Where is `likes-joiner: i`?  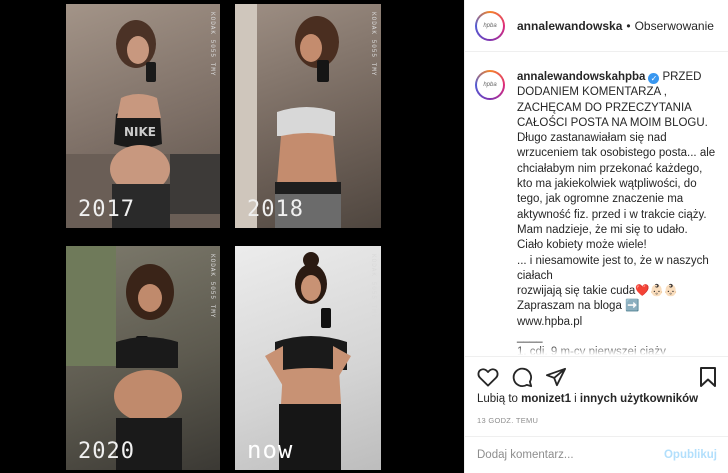 likes-joiner: i is located at coordinates (575, 399).